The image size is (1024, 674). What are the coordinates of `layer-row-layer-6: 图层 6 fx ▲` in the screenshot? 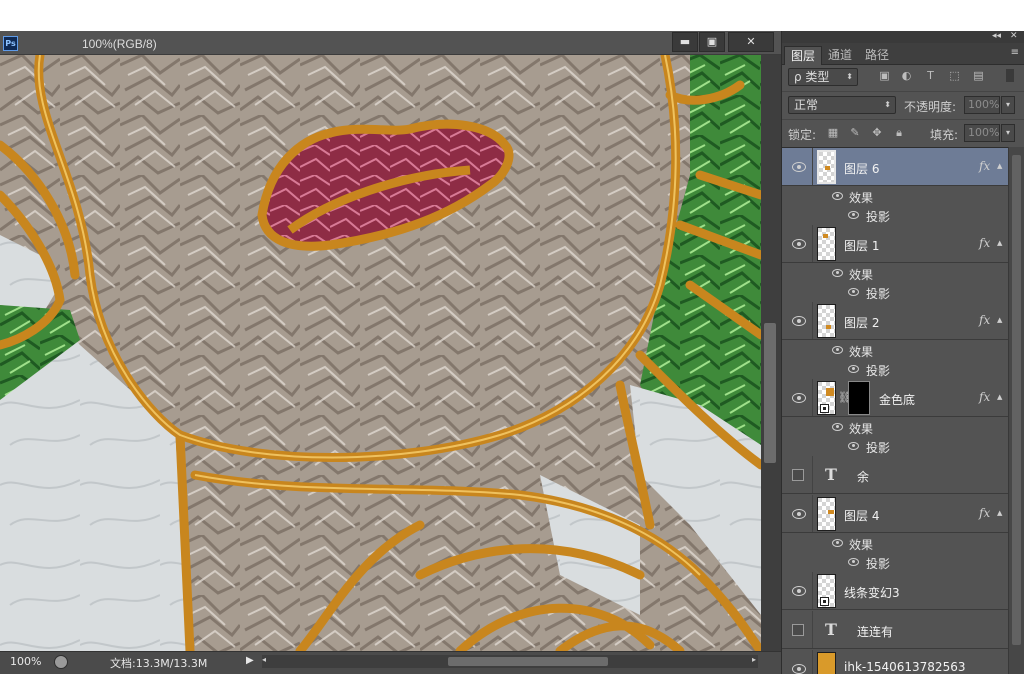 It's located at (895, 167).